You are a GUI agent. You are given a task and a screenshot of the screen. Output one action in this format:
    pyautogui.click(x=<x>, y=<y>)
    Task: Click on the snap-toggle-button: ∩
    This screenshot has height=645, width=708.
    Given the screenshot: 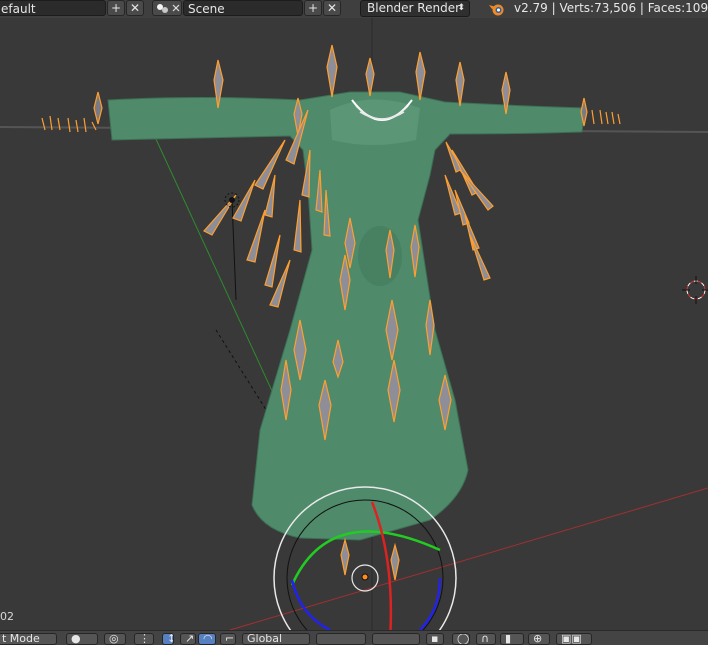 What is the action you would take?
    pyautogui.click(x=486, y=639)
    